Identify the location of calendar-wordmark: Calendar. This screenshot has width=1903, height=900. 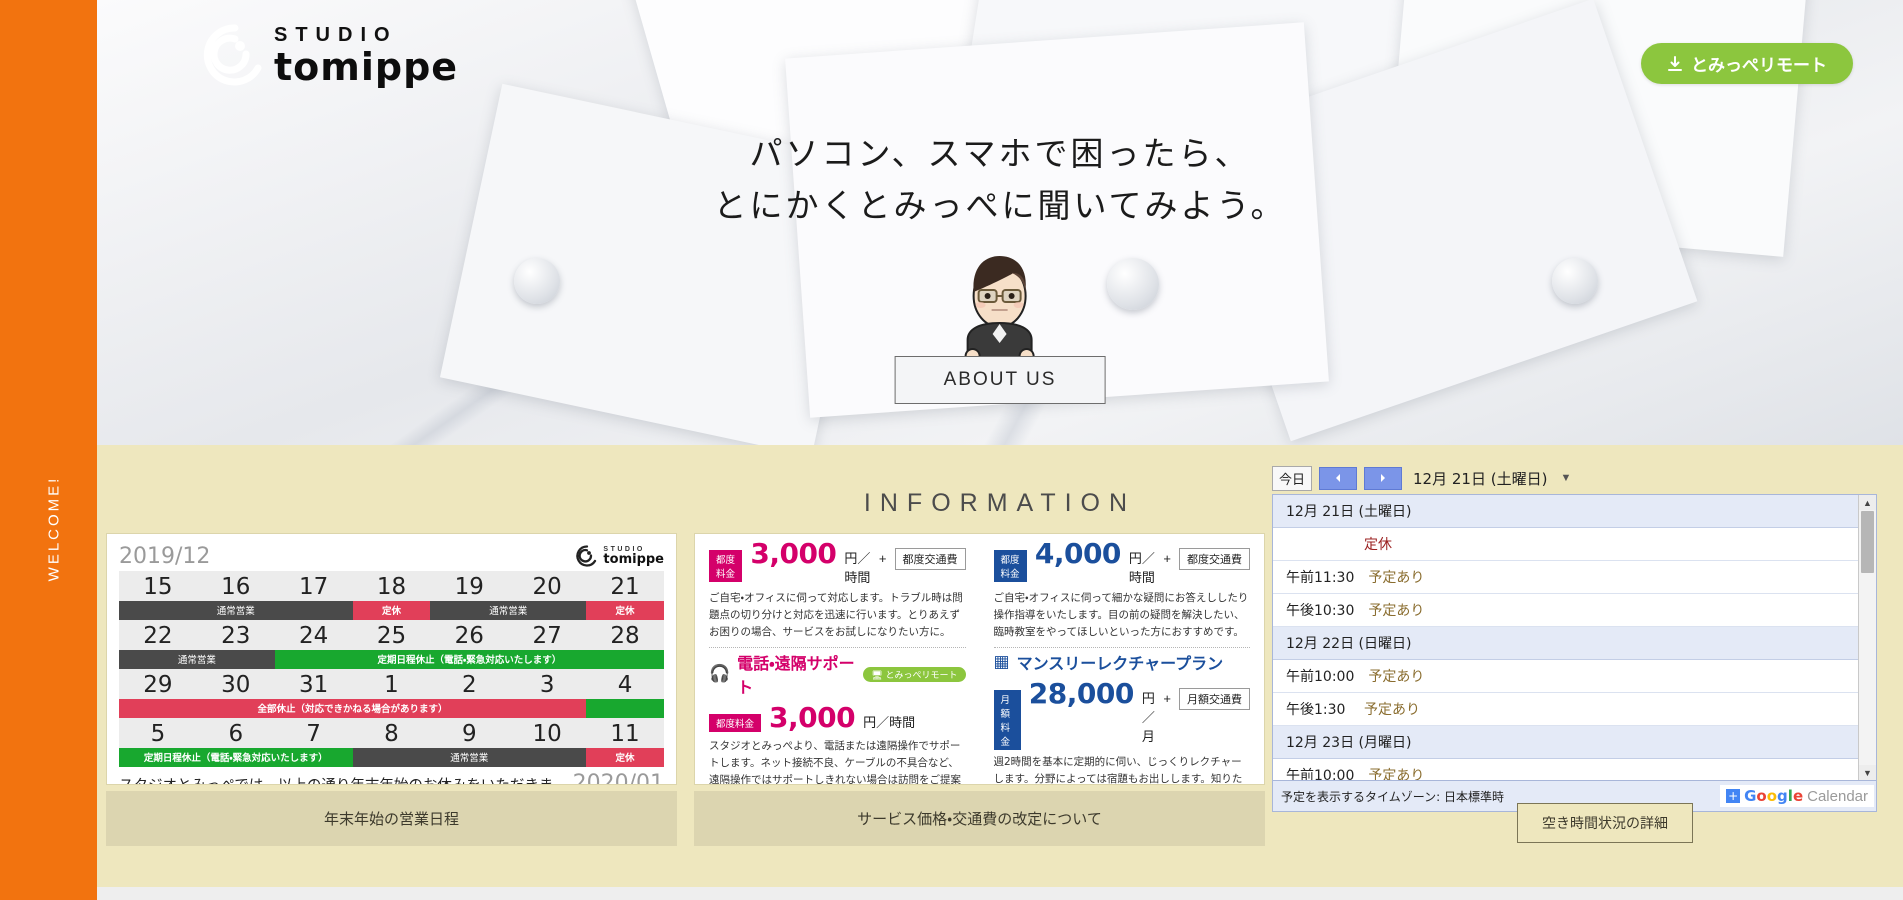
(1837, 796).